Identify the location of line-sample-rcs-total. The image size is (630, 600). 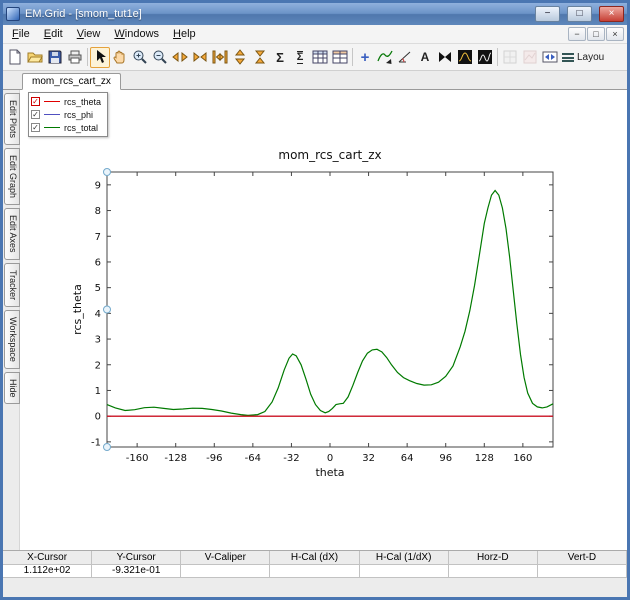
(52, 127).